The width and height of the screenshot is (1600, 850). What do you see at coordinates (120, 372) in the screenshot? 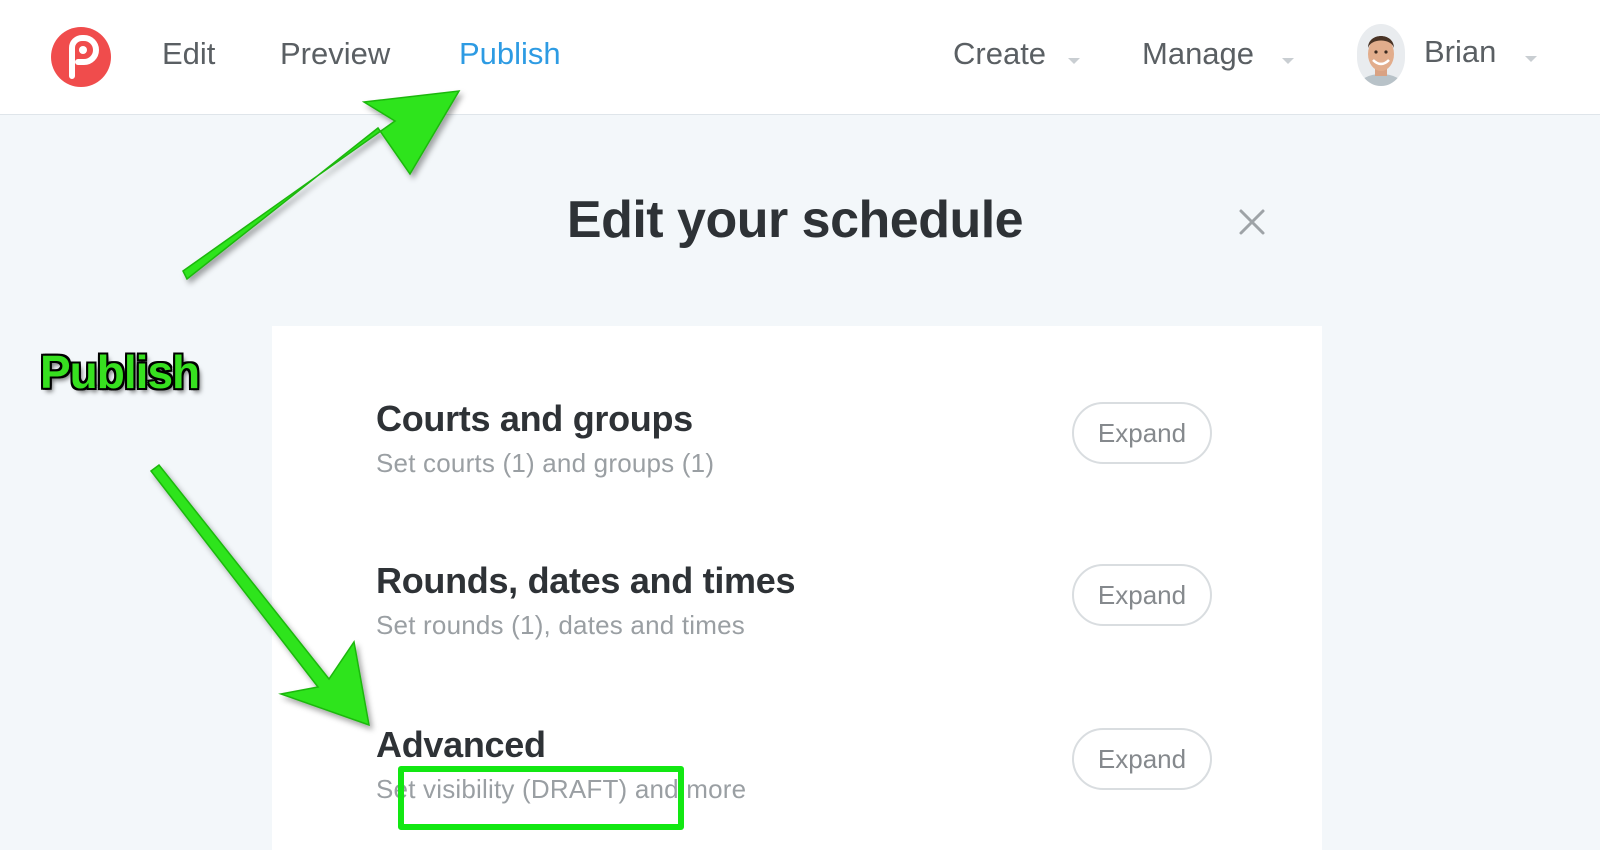
I see `annotation-label: Publish` at bounding box center [120, 372].